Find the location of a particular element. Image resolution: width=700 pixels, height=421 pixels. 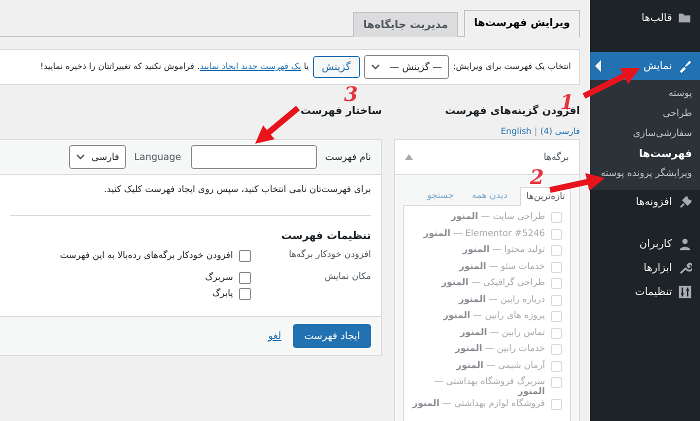

tab: مدیریت جایگاه‌ها is located at coordinates (405, 24).